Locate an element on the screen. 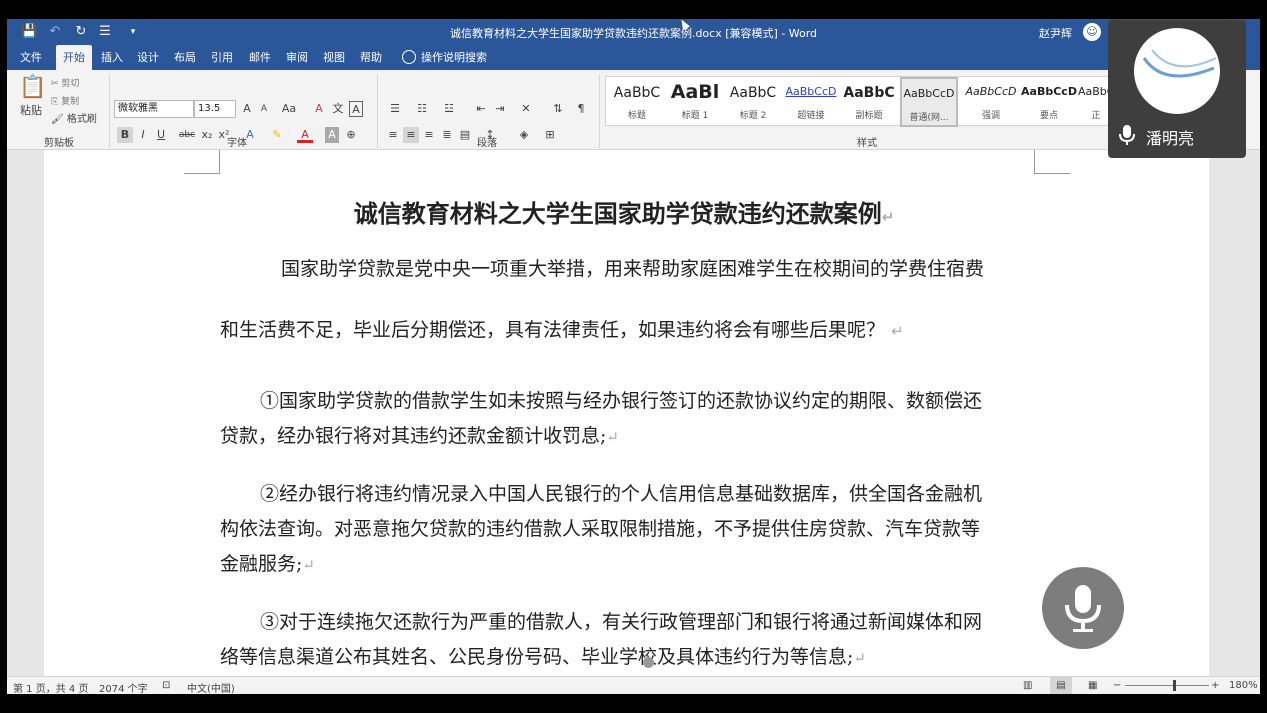 The width and height of the screenshot is (1267, 713). multilevel-list-icon: ☳ is located at coordinates (449, 109).